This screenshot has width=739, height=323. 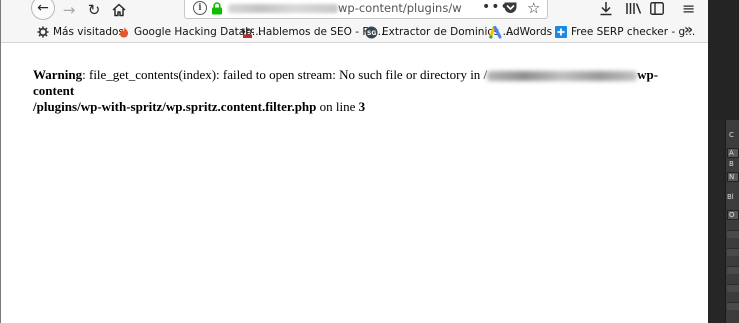 I want to click on back-button: ←, so click(x=43, y=10).